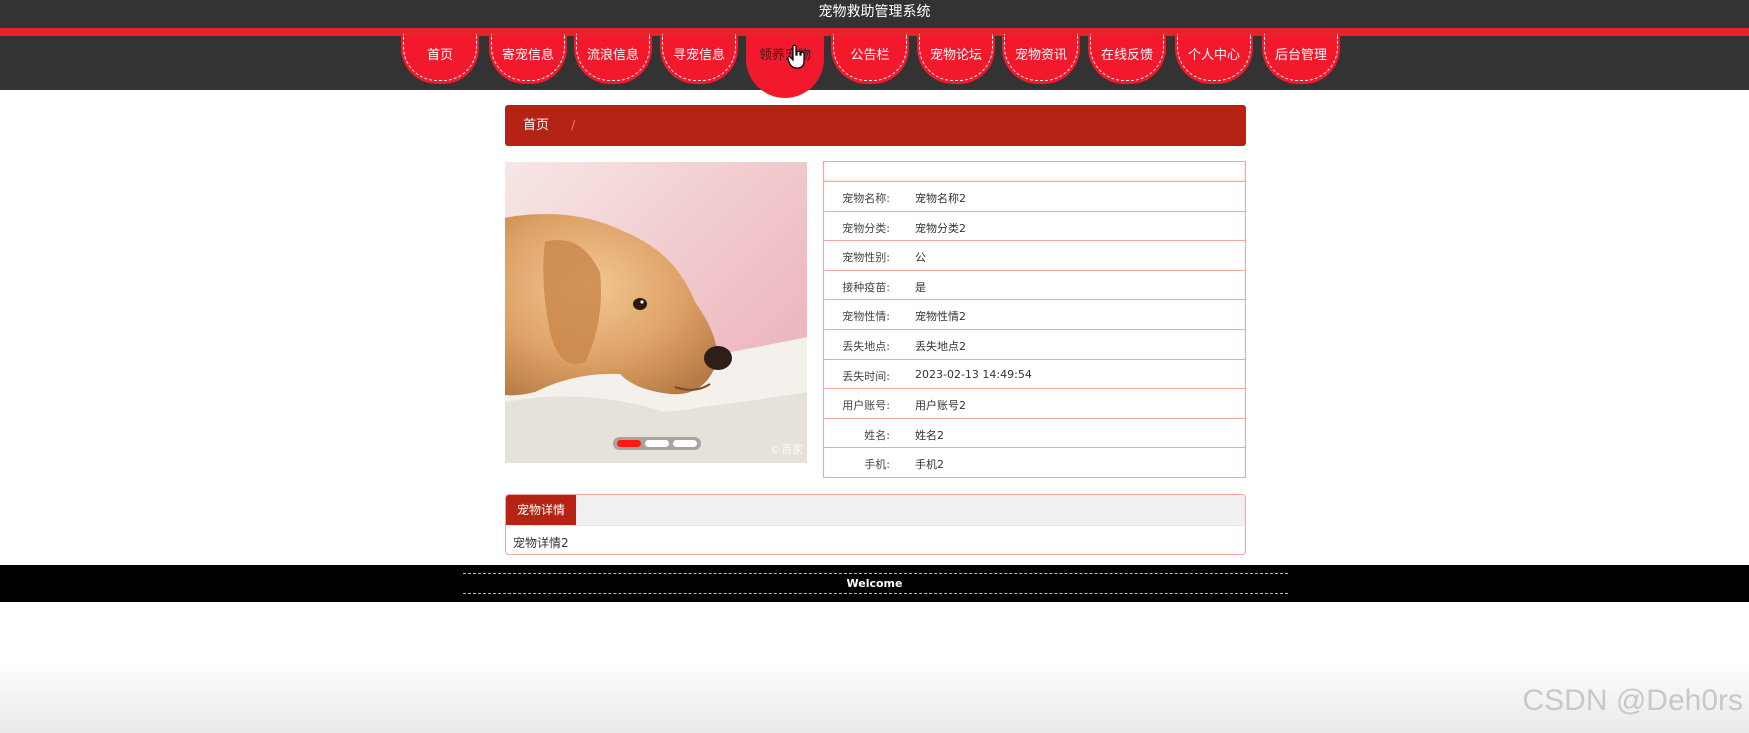  Describe the element at coordinates (866, 287) in the screenshot. I see `info-label: 接种疫苗:` at that location.